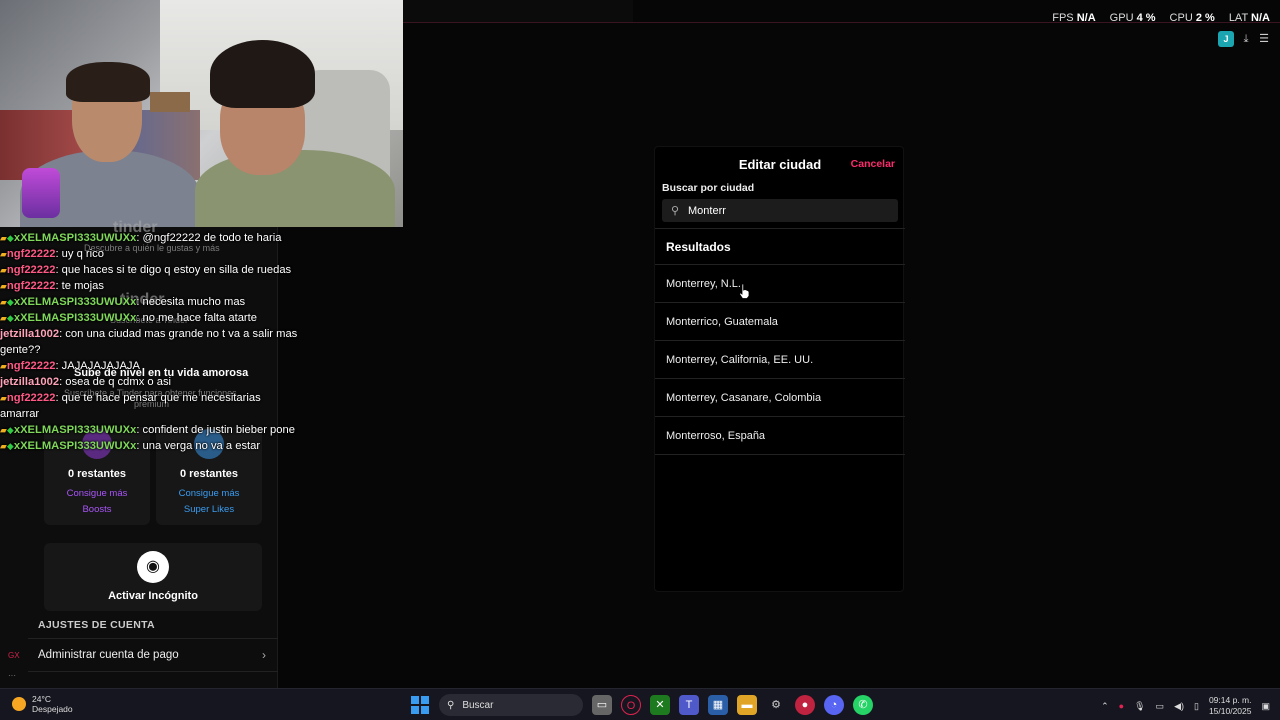 The width and height of the screenshot is (1280, 720). I want to click on superlikes-link-line2: Super Likes, so click(209, 509).